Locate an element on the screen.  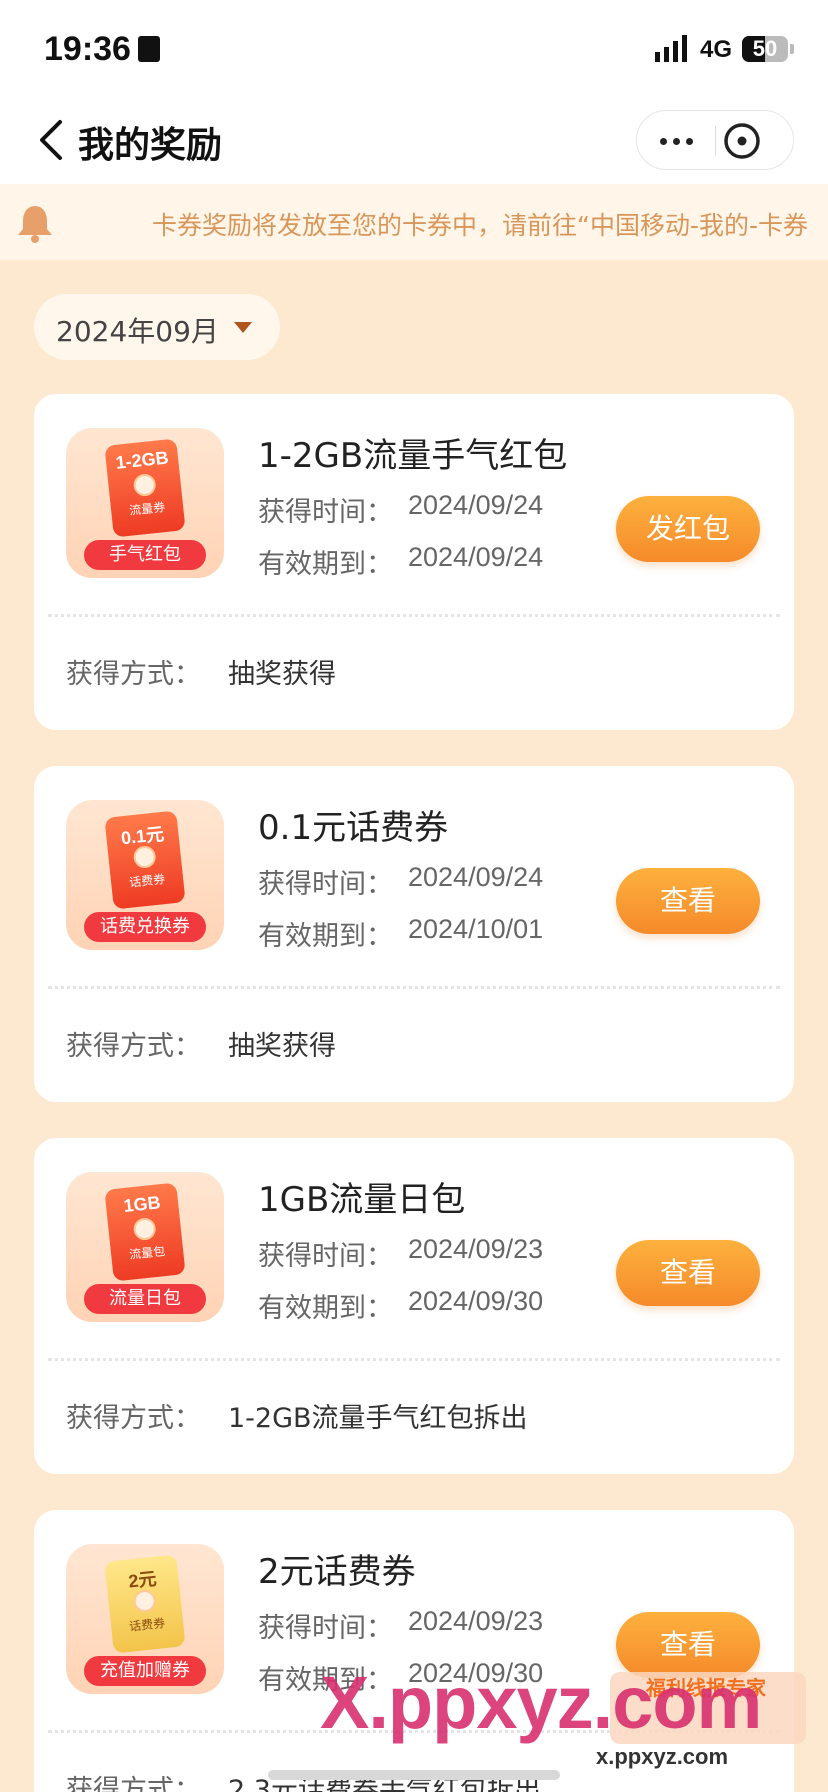
reward-icon-label: 手气红包 is located at coordinates (145, 555).